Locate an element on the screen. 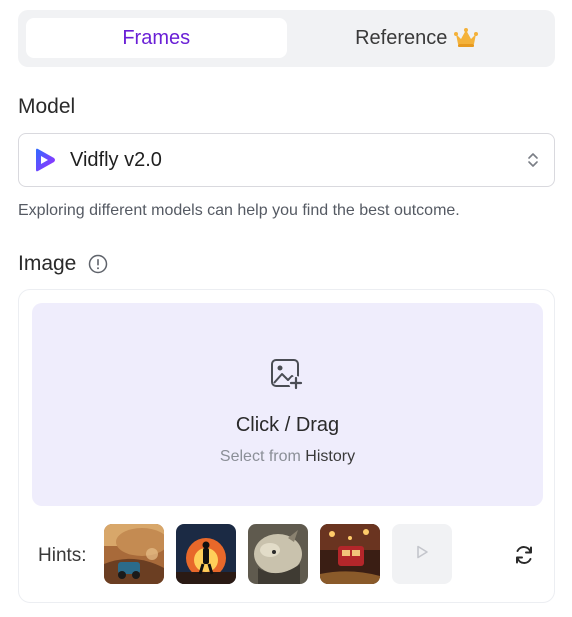 The image size is (572, 617). more-hints-button is located at coordinates (422, 554).